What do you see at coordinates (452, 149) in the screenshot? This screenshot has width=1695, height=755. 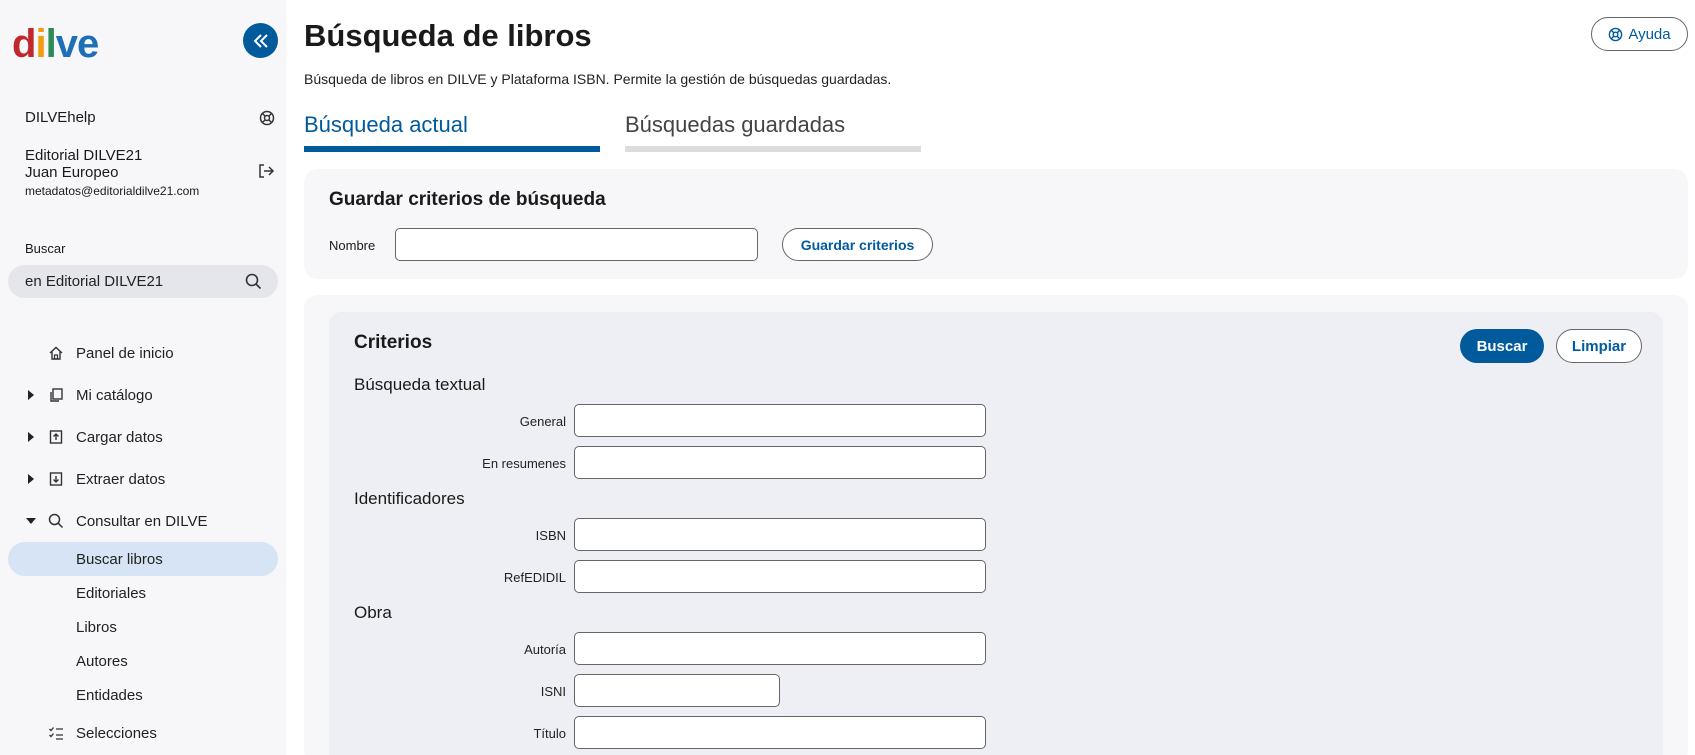 I see `active-tab-indicator` at bounding box center [452, 149].